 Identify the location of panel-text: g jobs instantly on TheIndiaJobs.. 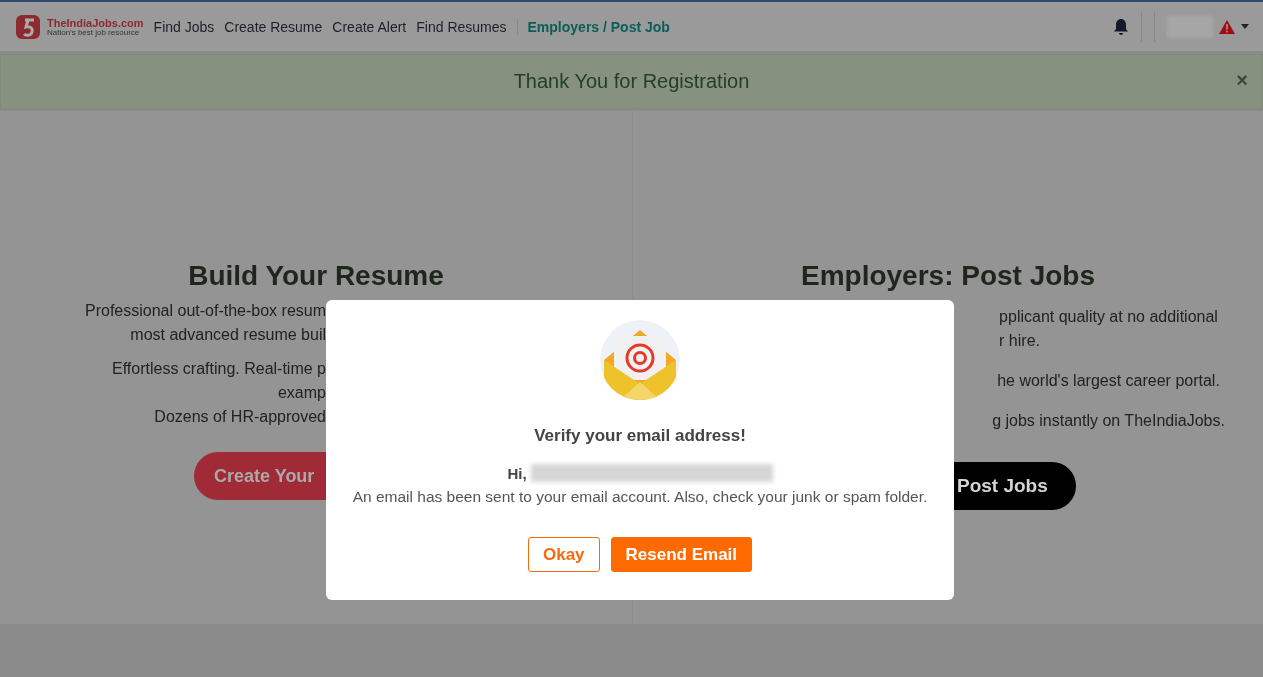
(1108, 421).